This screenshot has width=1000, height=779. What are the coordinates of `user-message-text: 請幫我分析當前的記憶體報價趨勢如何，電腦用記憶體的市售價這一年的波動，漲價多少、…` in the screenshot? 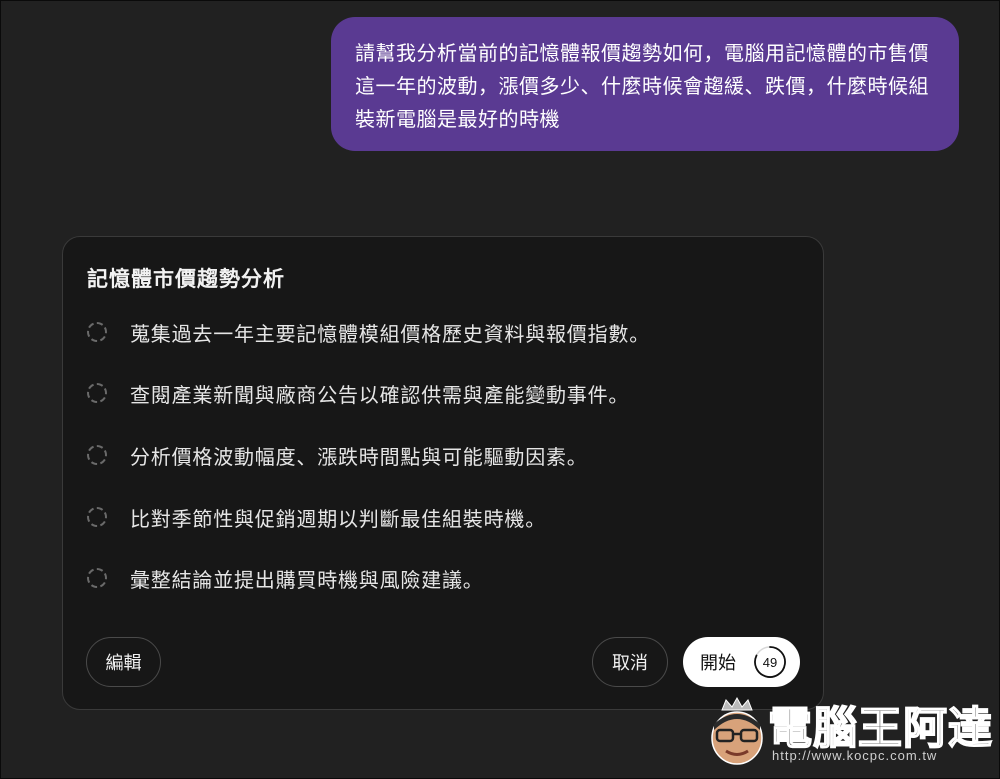 It's located at (642, 86).